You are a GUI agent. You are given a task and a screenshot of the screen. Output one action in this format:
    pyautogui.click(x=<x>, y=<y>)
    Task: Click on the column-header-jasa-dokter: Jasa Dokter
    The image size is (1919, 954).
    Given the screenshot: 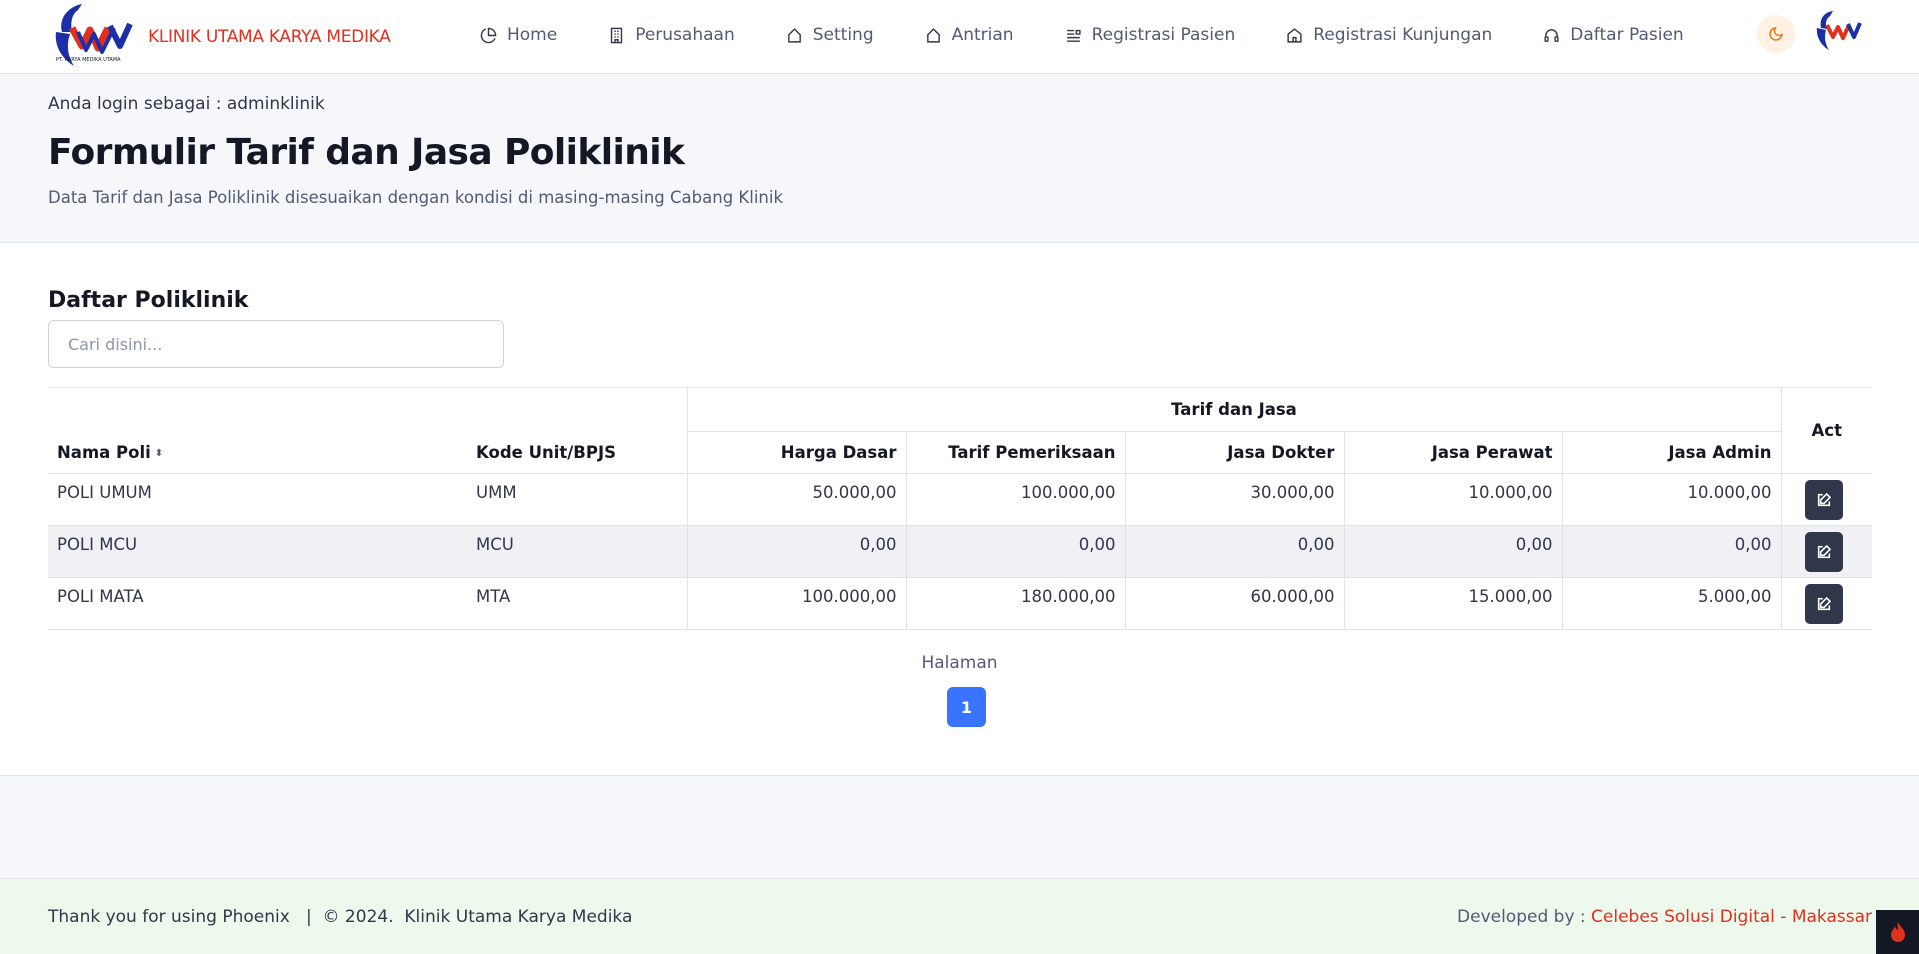 What is the action you would take?
    pyautogui.click(x=1234, y=452)
    